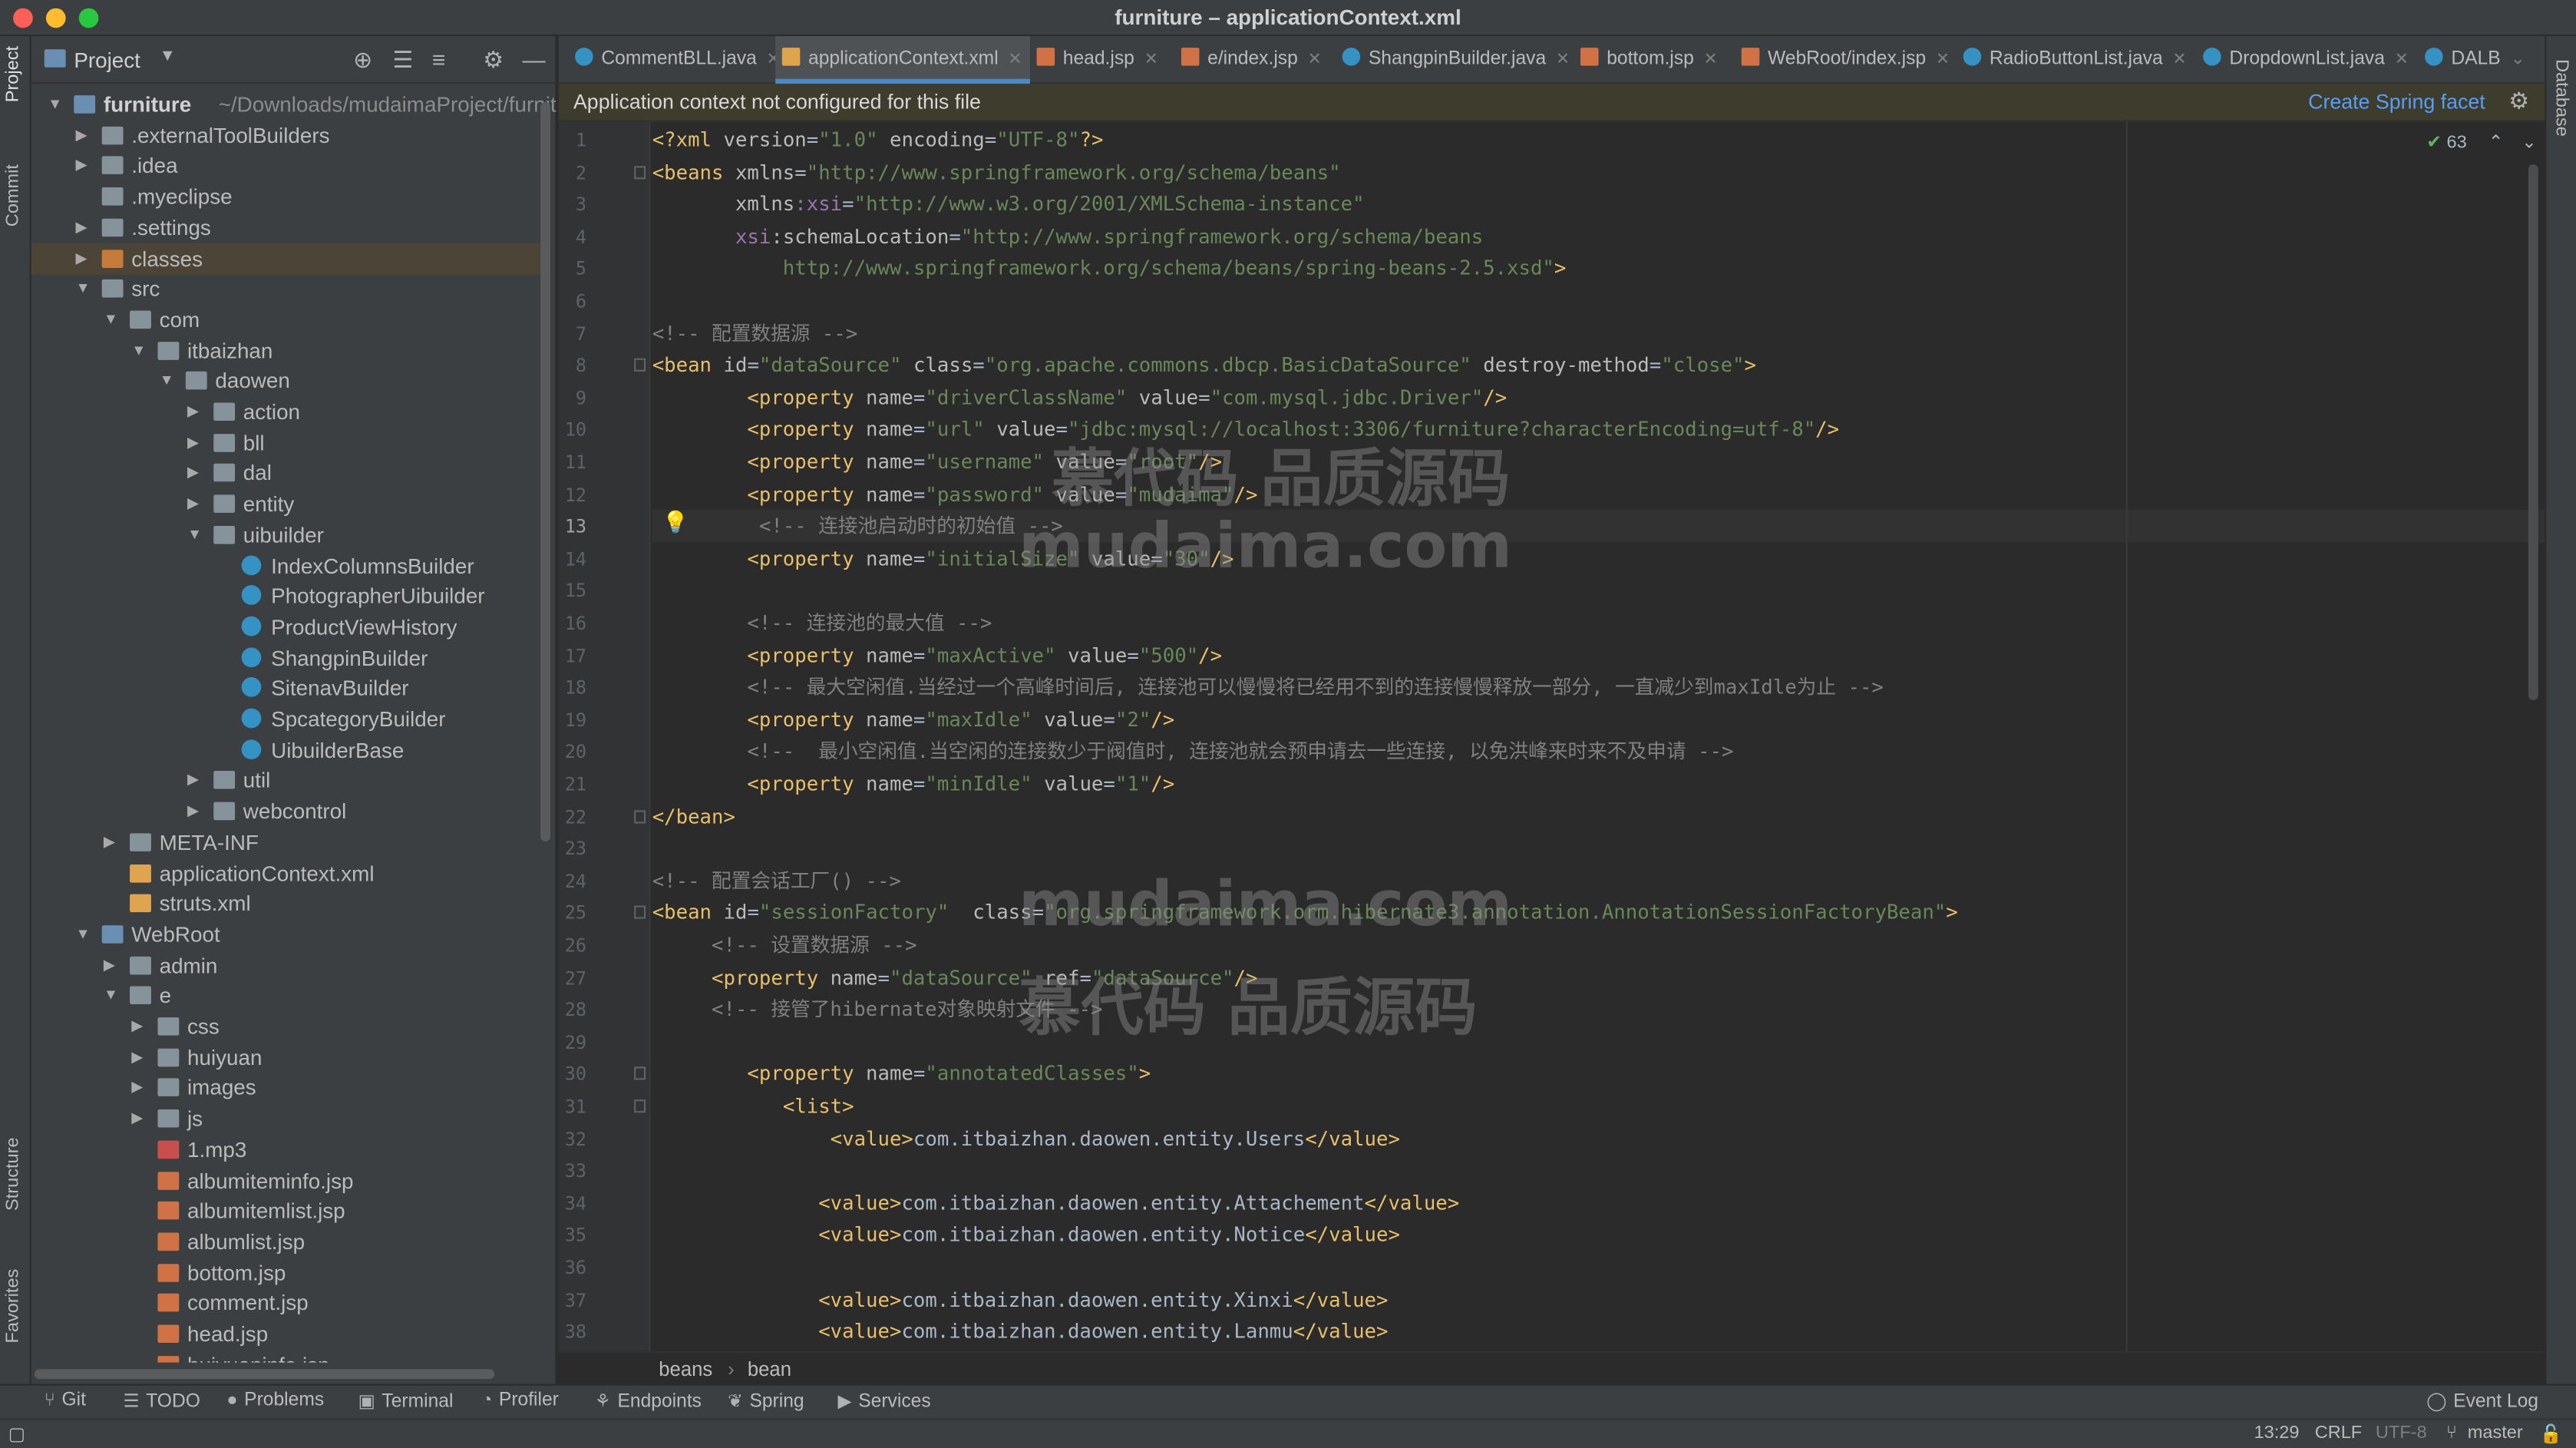 The image size is (2576, 1448). Describe the element at coordinates (438, 59) in the screenshot. I see `collapse-all-icon: ≡` at that location.